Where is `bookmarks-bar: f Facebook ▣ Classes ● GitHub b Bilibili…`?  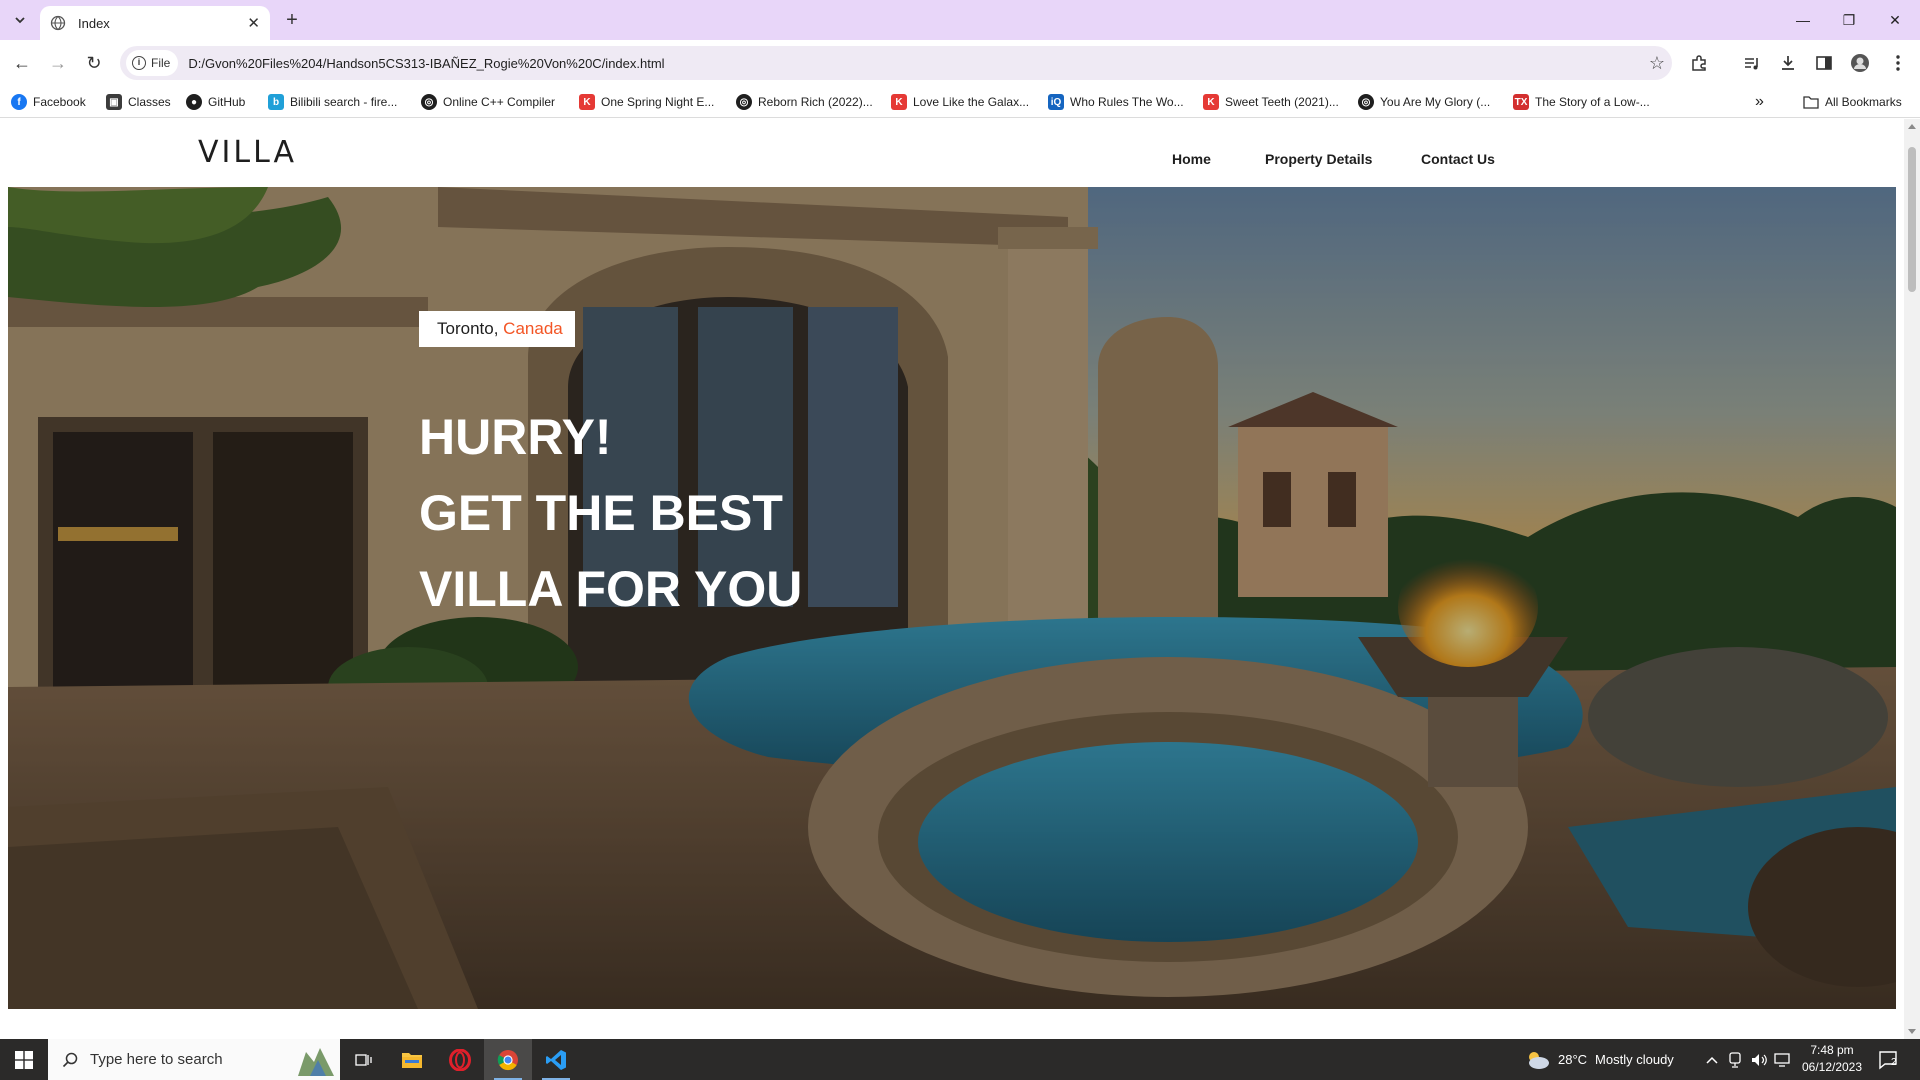 bookmarks-bar: f Facebook ▣ Classes ● GitHub b Bilibili… is located at coordinates (960, 102).